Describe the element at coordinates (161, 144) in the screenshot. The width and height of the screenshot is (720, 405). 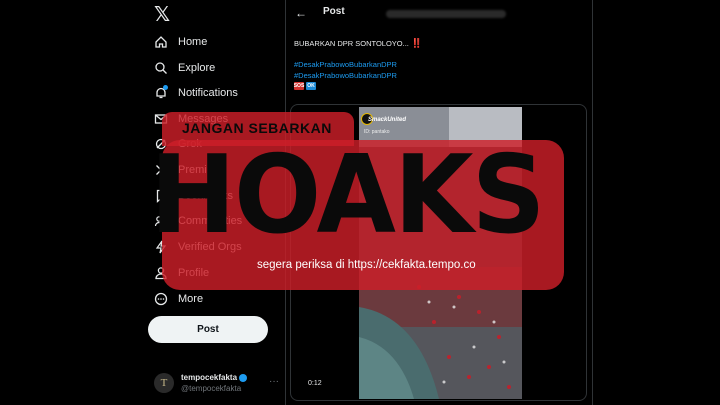
I see `grok-icon` at that location.